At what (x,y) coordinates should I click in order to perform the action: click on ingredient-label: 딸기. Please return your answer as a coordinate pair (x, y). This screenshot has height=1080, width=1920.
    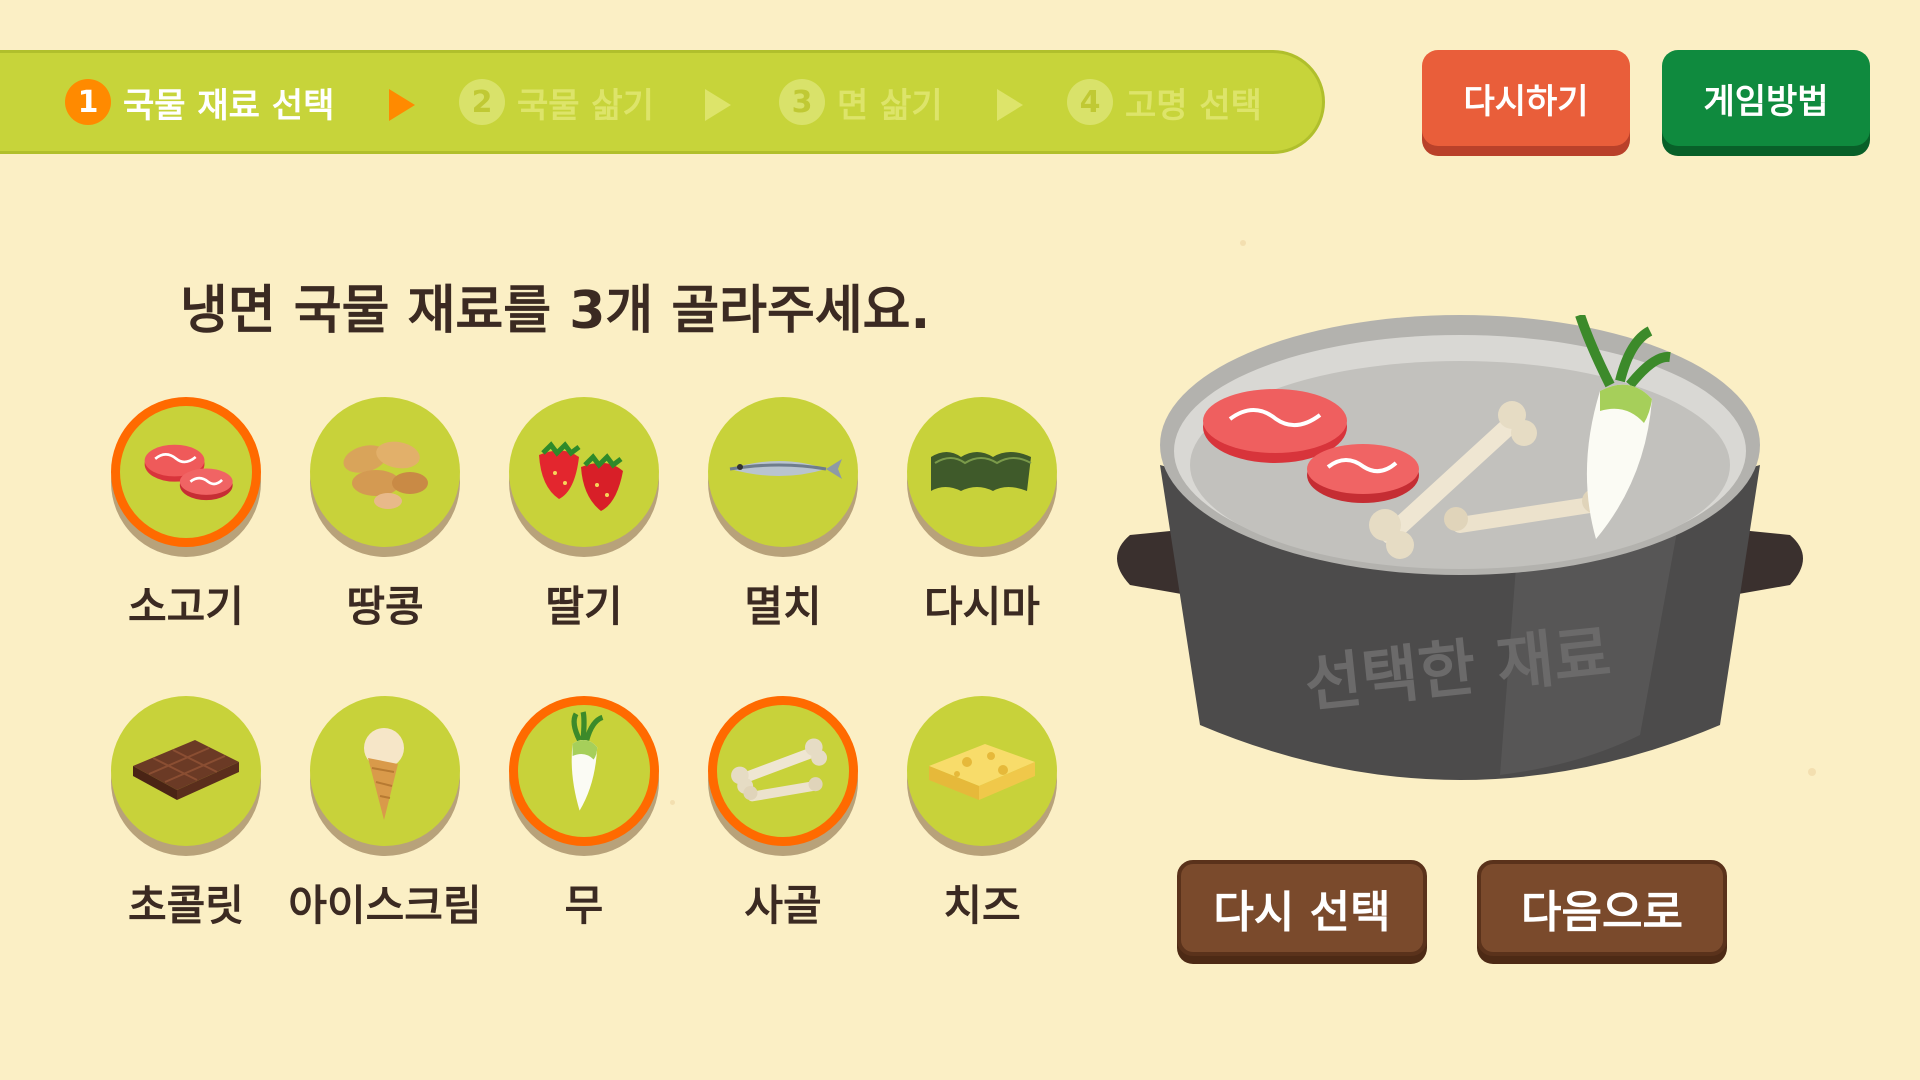
    Looking at the image, I should click on (584, 606).